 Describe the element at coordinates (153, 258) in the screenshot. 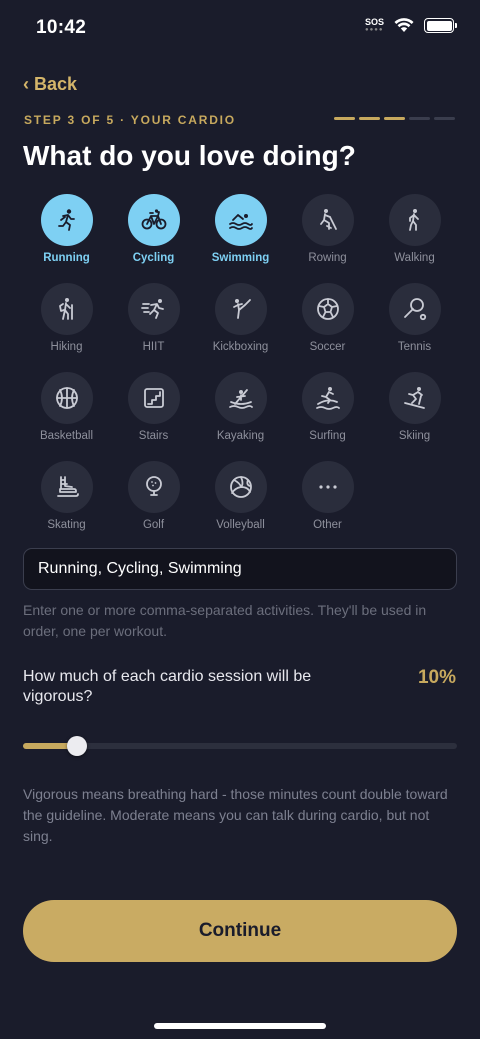

I see `activity-label: Cycling` at that location.